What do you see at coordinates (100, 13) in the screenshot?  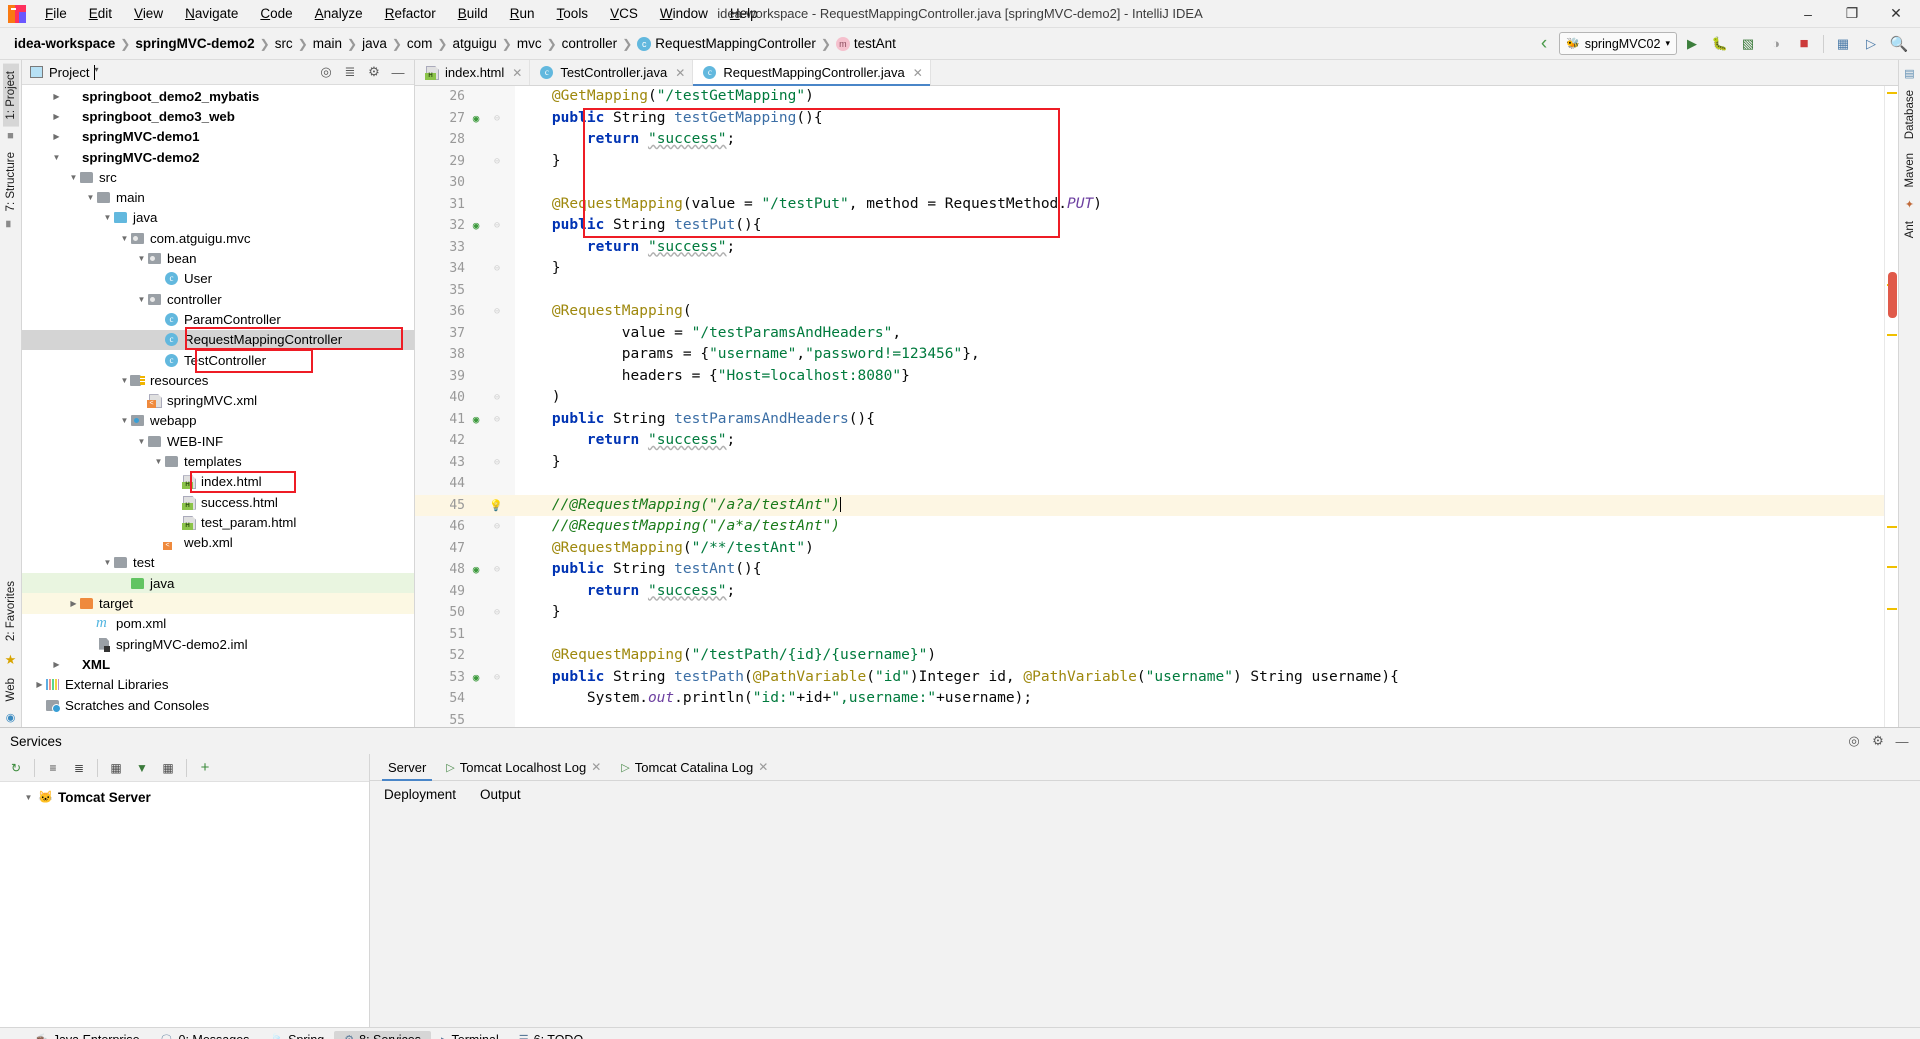 I see `menu-item-edit: Edit` at bounding box center [100, 13].